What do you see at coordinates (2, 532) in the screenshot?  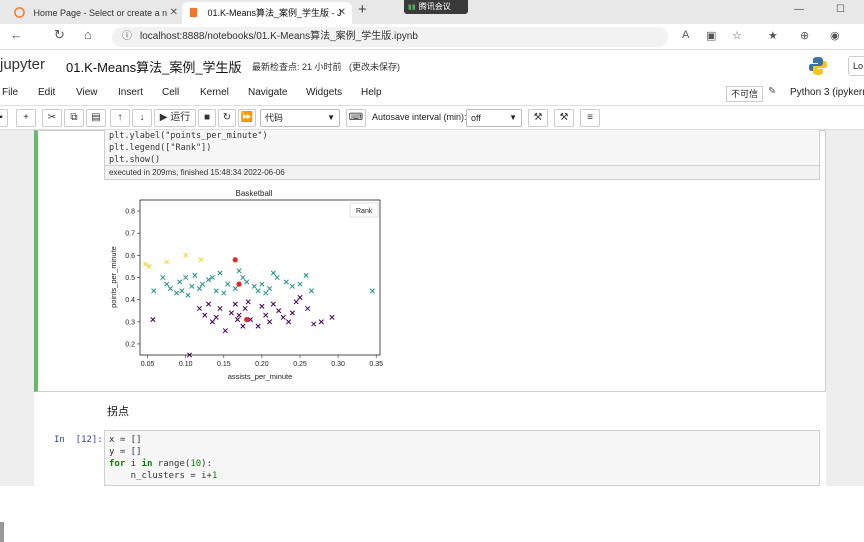 I see `scrollbar-thumb` at bounding box center [2, 532].